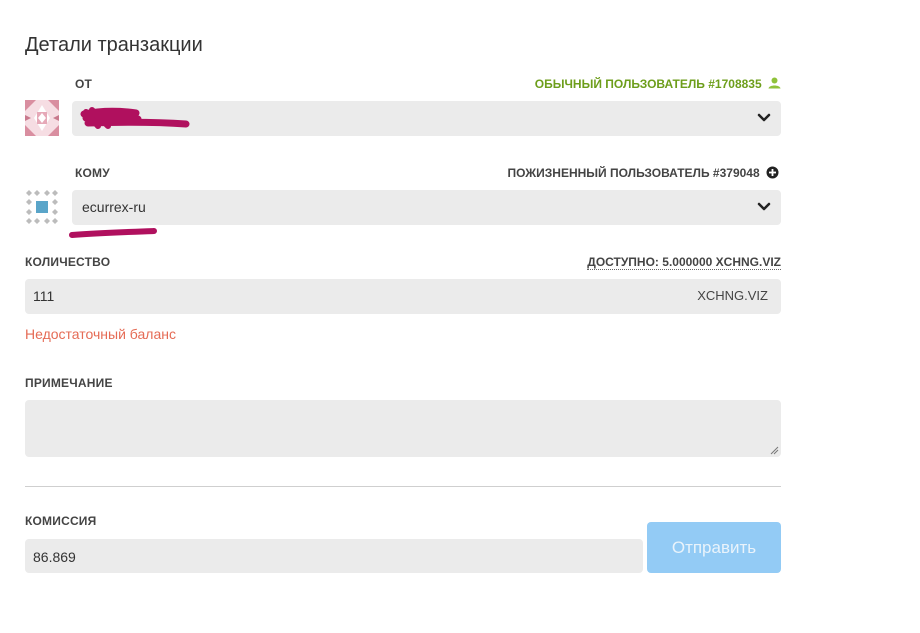 This screenshot has width=920, height=633. What do you see at coordinates (100, 334) in the screenshot?
I see `amount-error: Недостаточный баланс` at bounding box center [100, 334].